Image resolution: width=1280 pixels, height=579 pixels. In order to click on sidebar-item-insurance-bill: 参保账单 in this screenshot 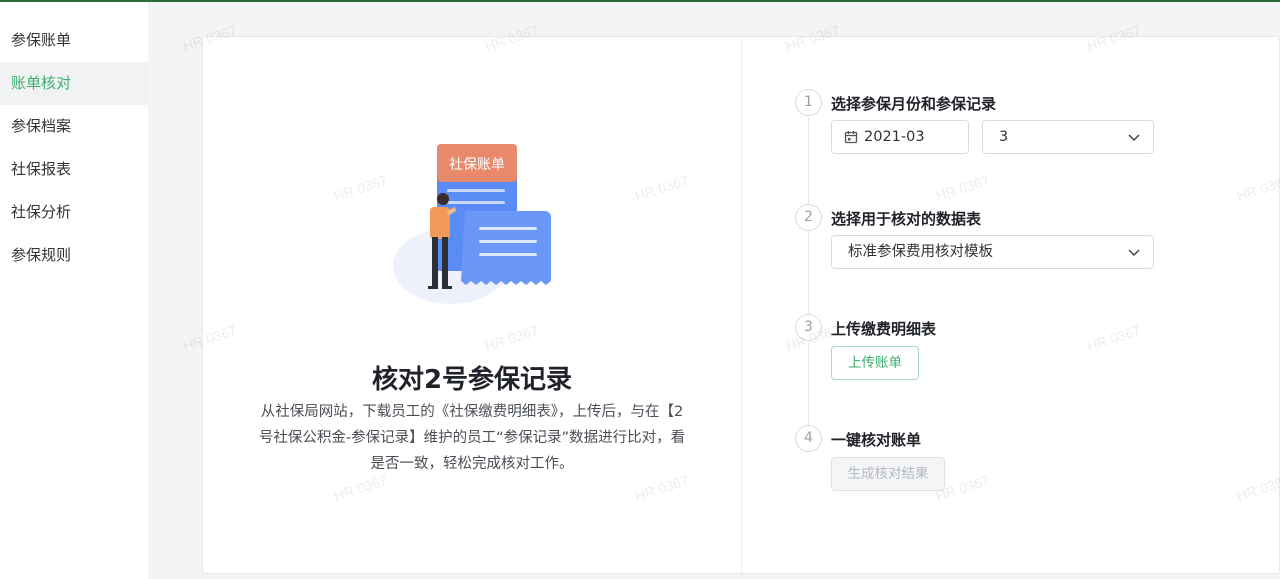, I will do `click(74, 40)`.